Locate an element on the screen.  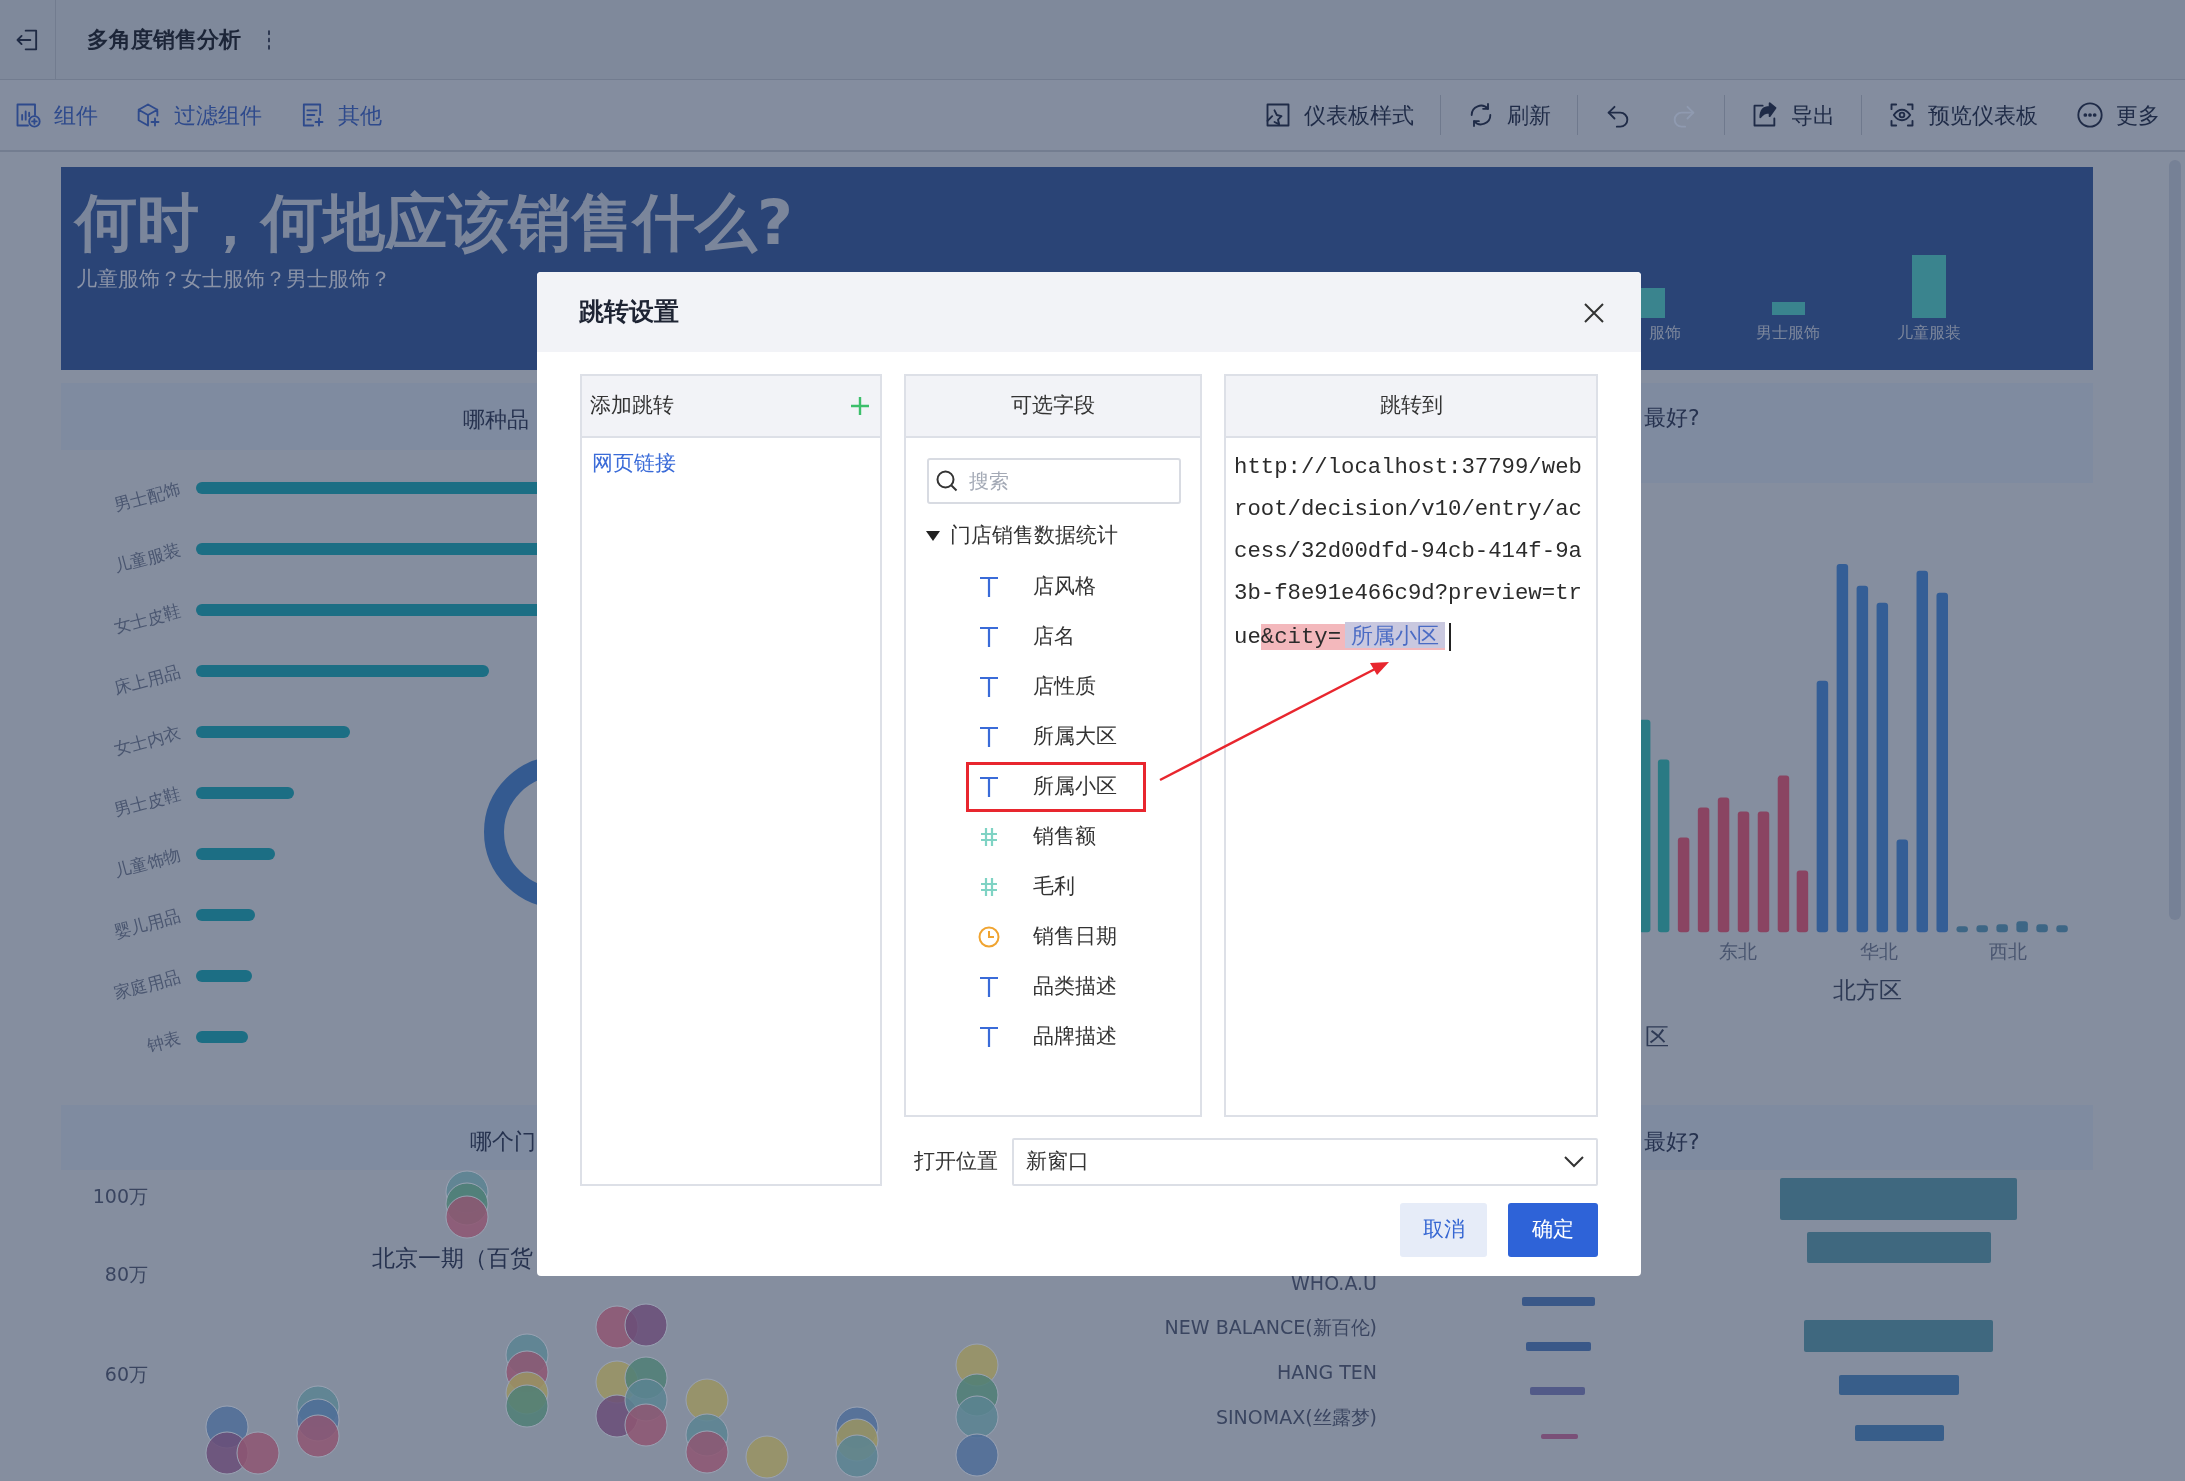
brand-label: HANG TEN is located at coordinates (1326, 1372).